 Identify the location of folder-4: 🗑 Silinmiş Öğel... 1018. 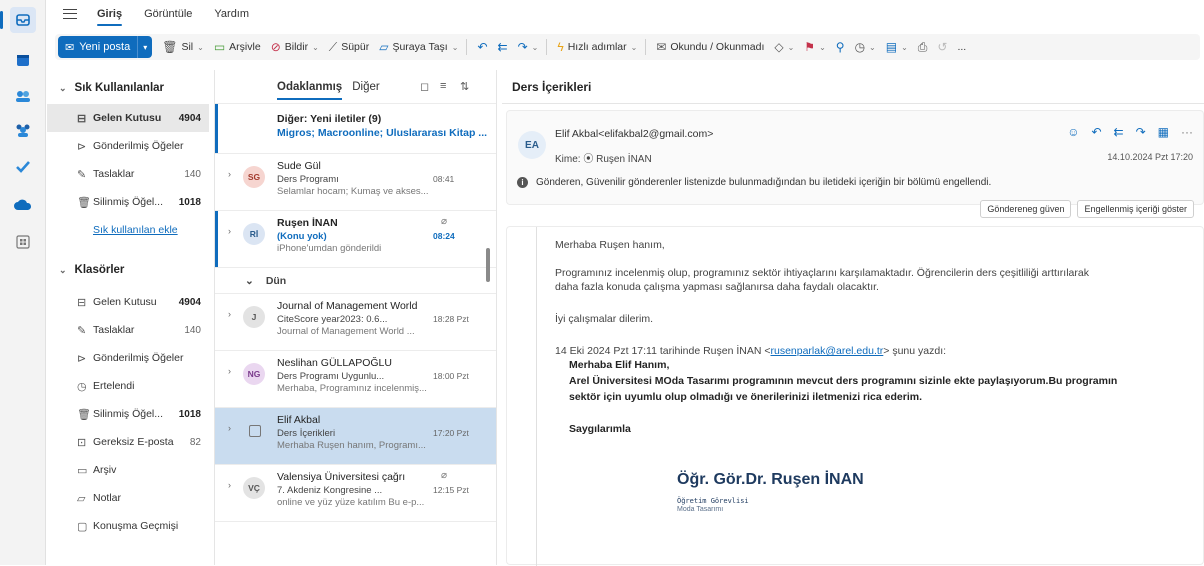
(128, 414).